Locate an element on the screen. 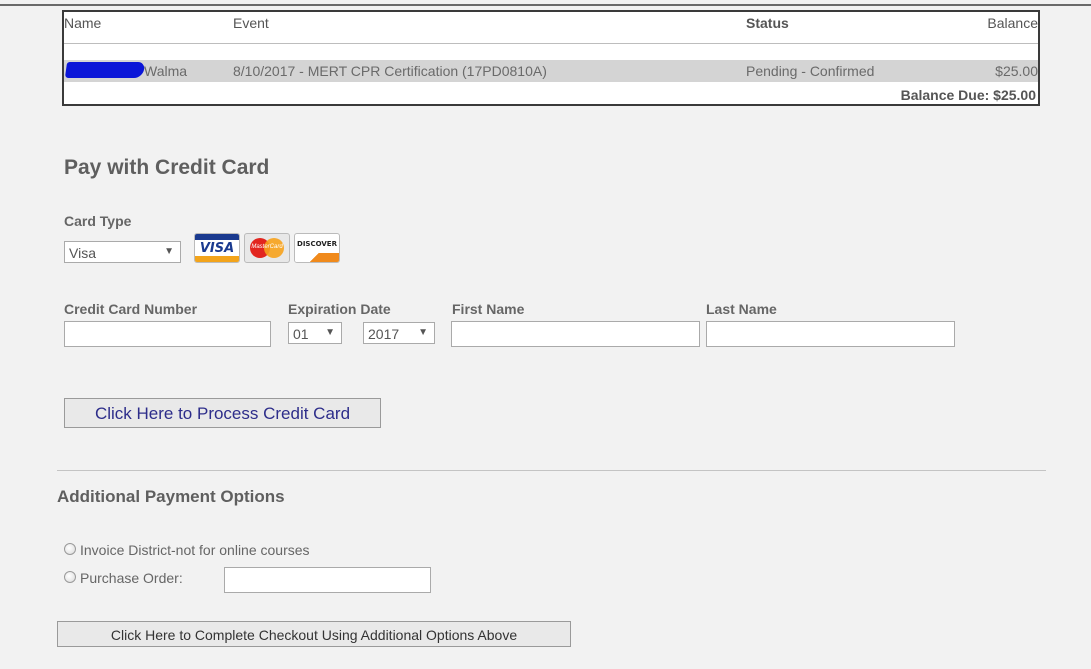 The width and height of the screenshot is (1091, 669). exp-month-select: 01 ▼ is located at coordinates (315, 333).